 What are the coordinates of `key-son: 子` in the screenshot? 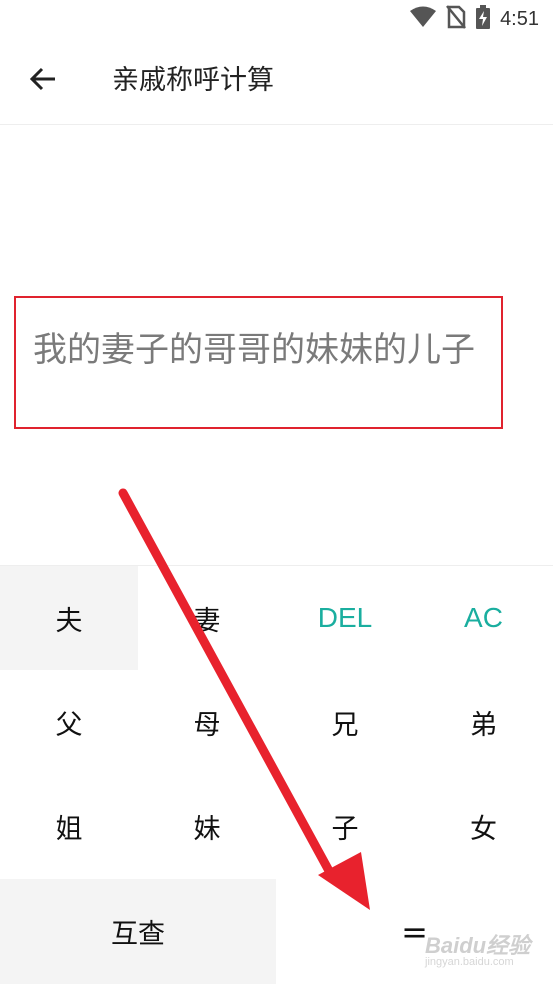 It's located at (345, 826).